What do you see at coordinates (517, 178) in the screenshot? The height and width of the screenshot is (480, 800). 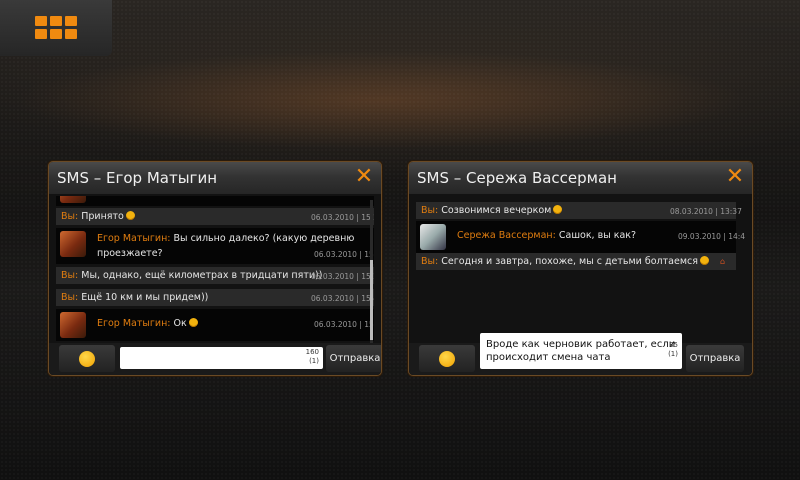 I see `chat-title: SMS – Сережа Вассерман` at bounding box center [517, 178].